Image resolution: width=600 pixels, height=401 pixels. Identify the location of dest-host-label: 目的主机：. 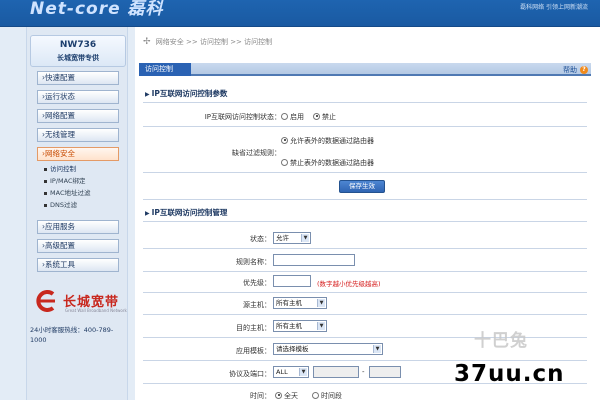
(253, 328).